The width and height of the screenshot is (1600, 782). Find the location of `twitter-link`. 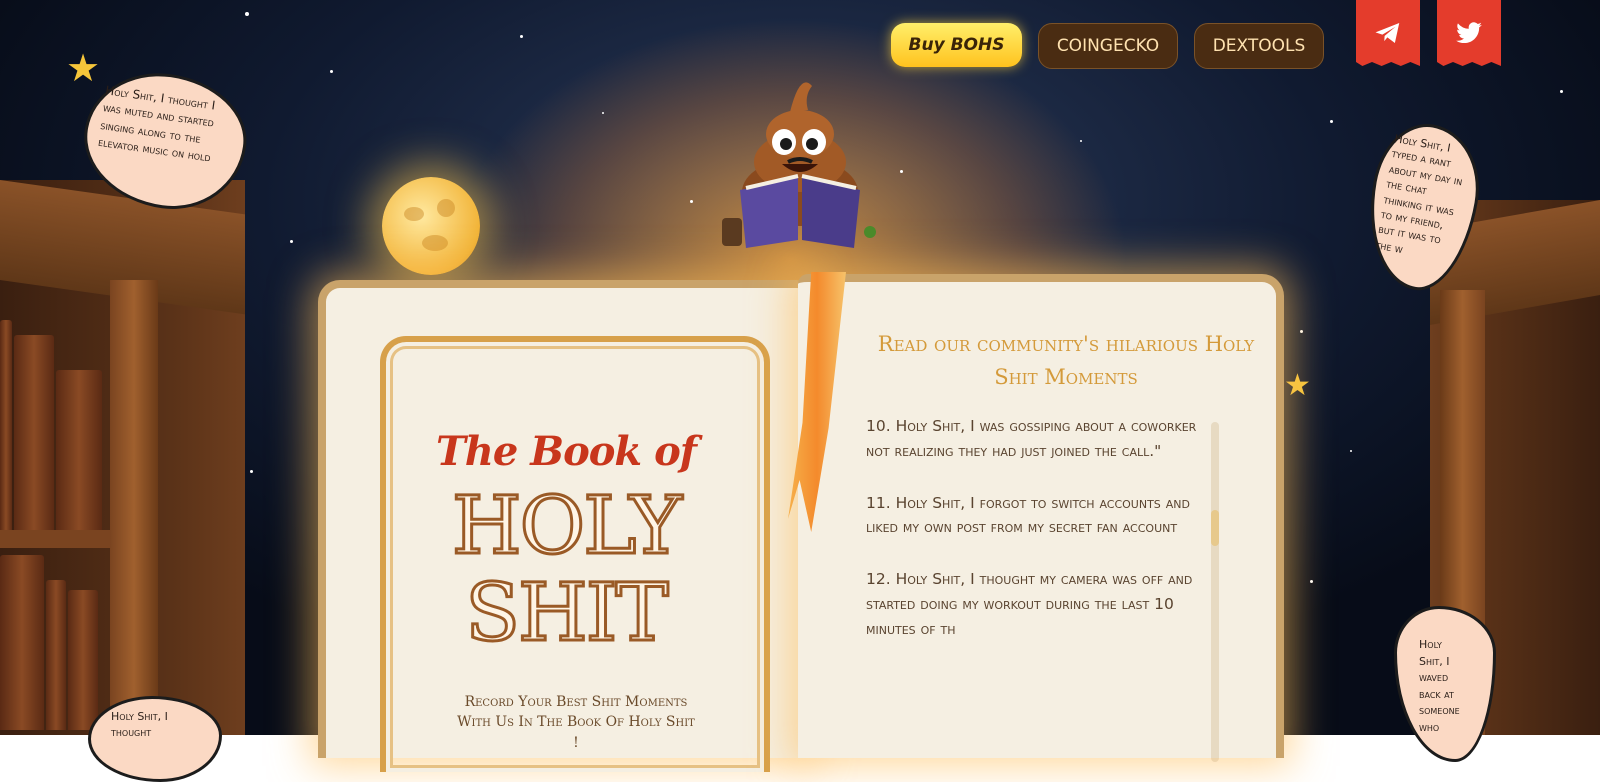

twitter-link is located at coordinates (1469, 33).